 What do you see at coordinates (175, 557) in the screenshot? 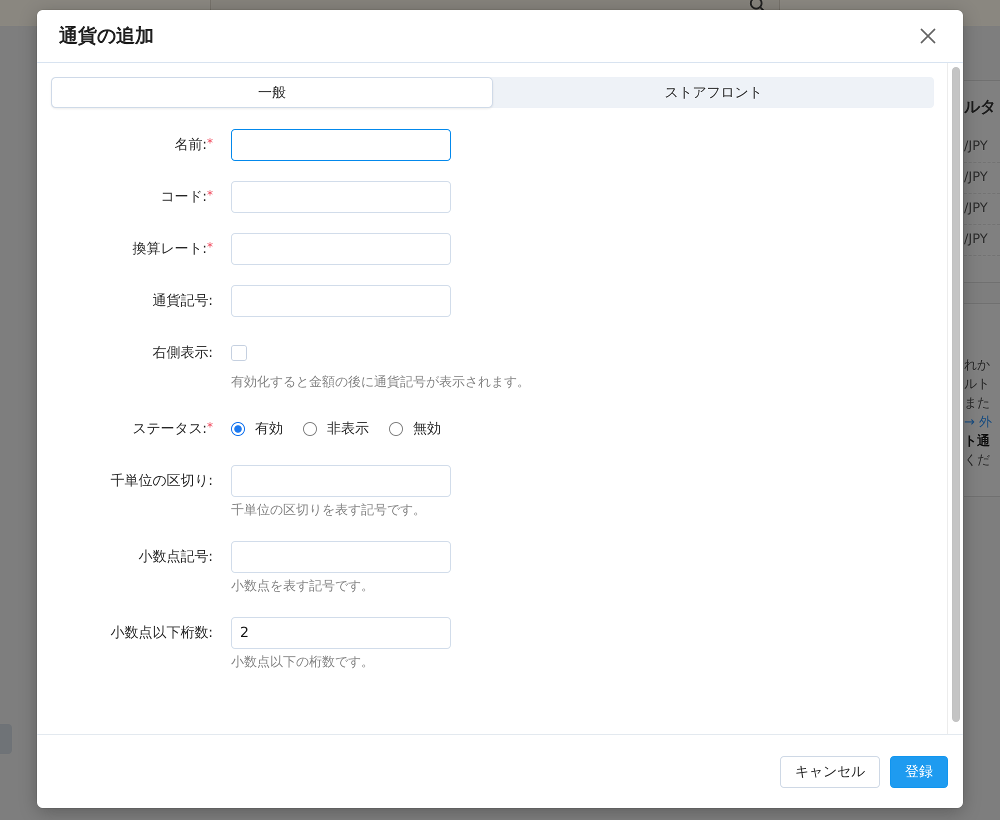
I see `field-label: 小数点記号:` at bounding box center [175, 557].